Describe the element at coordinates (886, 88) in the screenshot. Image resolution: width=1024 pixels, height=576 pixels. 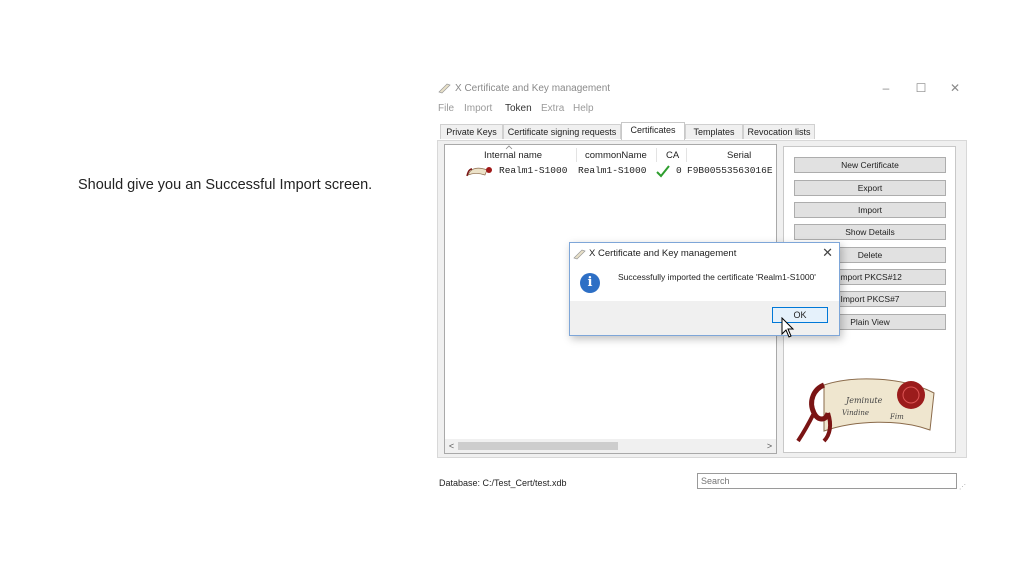
I see `minimize-button: –` at that location.